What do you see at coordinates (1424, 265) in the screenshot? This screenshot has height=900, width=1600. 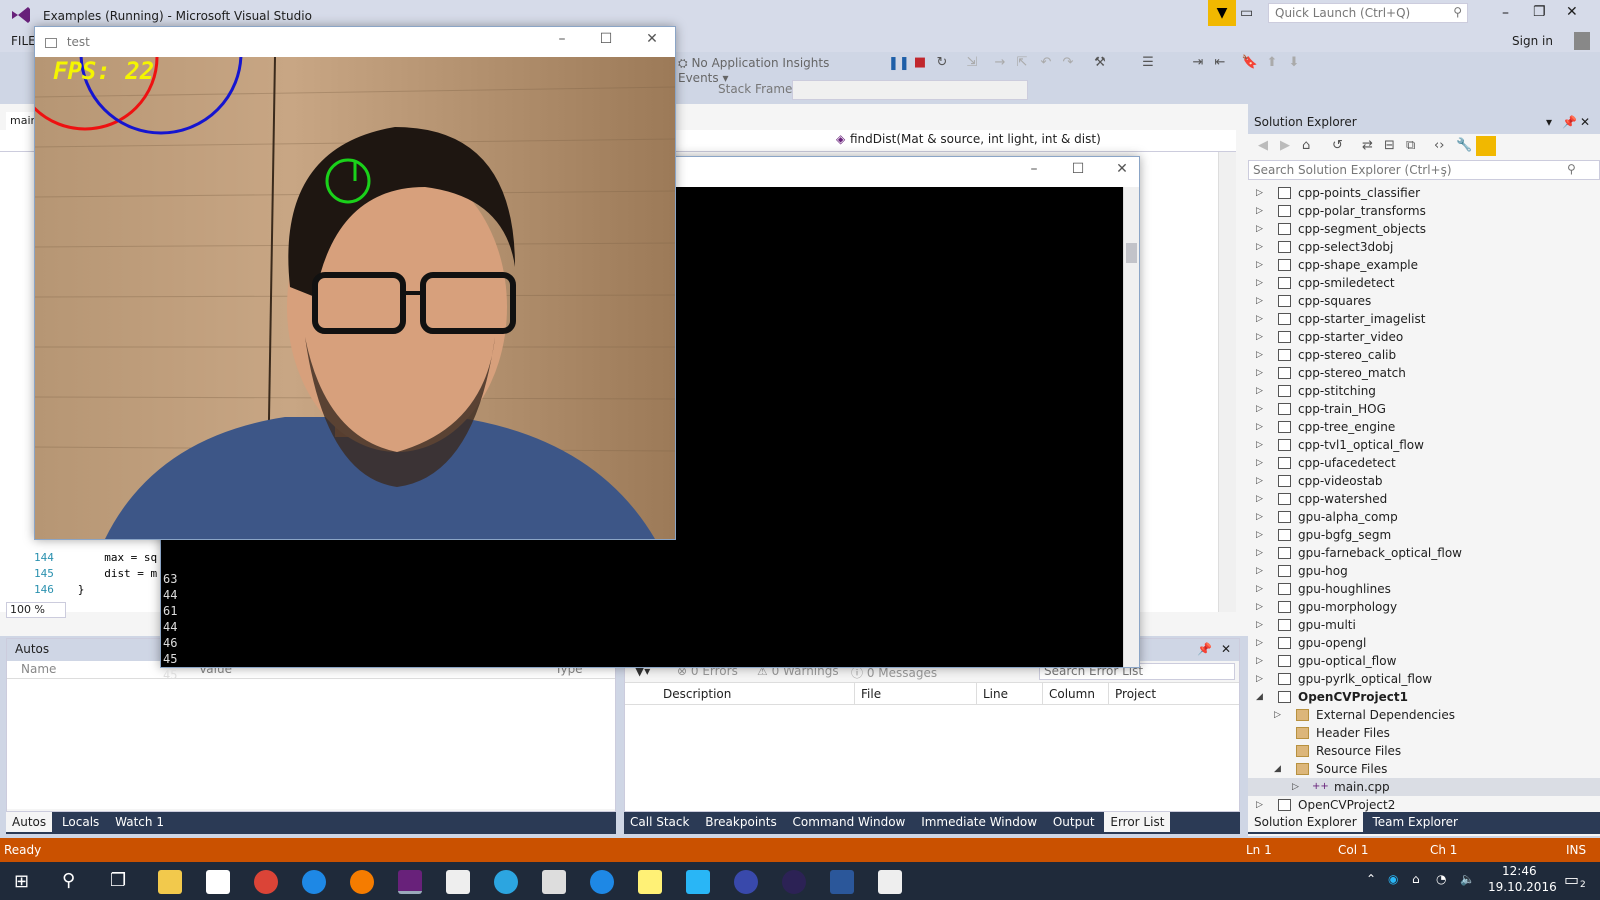 I see `tree-project-item: ▷ cpp-shape_example` at bounding box center [1424, 265].